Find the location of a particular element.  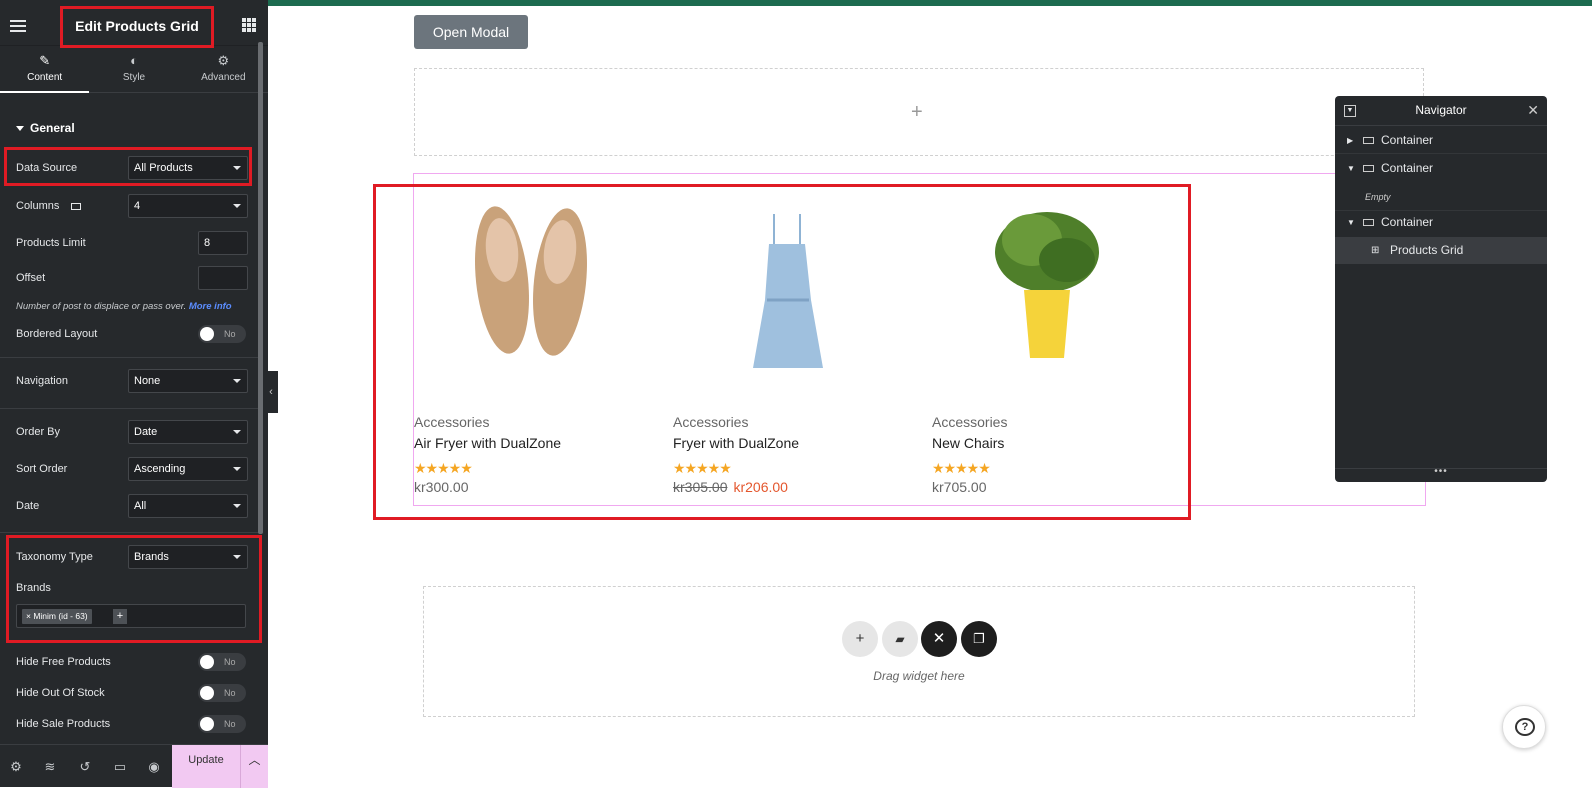

collapse-panel-button: ‹ is located at coordinates (271, 392).